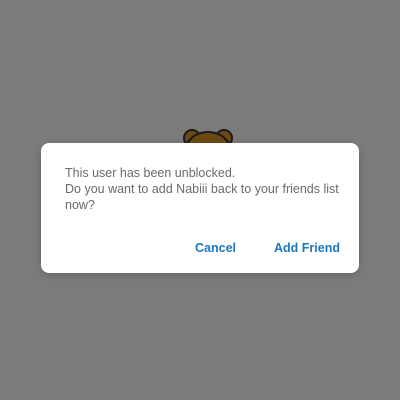 Image resolution: width=400 pixels, height=400 pixels. I want to click on cancel-button: Cancel, so click(215, 248).